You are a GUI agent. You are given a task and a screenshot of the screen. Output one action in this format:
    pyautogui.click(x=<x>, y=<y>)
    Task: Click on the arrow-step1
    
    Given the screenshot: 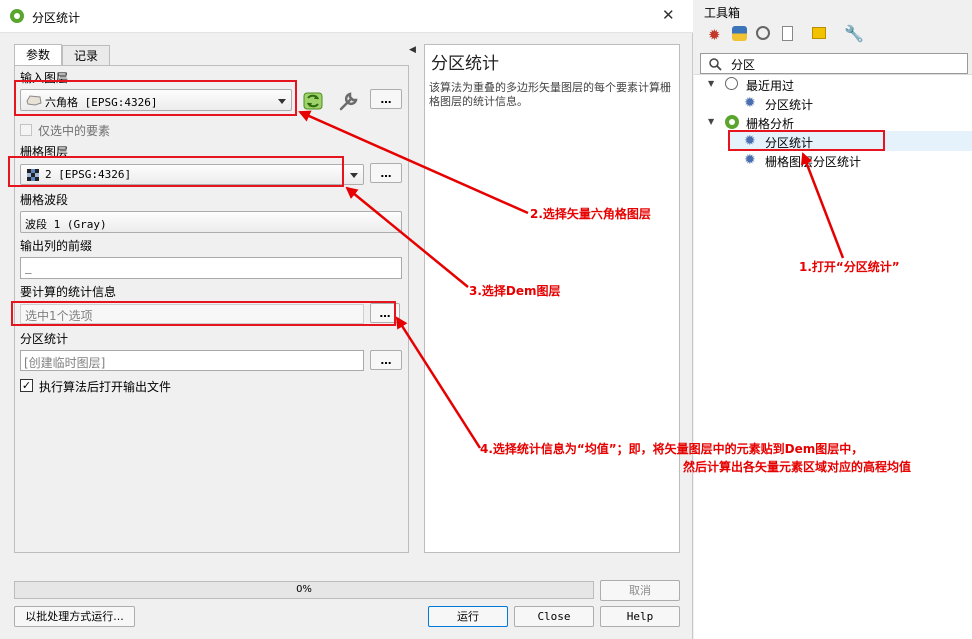 What is the action you would take?
    pyautogui.click(x=822, y=205)
    